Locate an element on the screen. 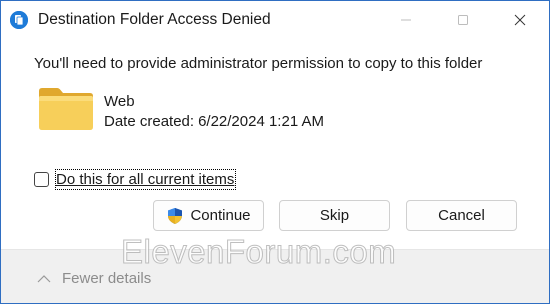 This screenshot has height=304, width=550. apply-all-row: Do this for all current items is located at coordinates (135, 179).